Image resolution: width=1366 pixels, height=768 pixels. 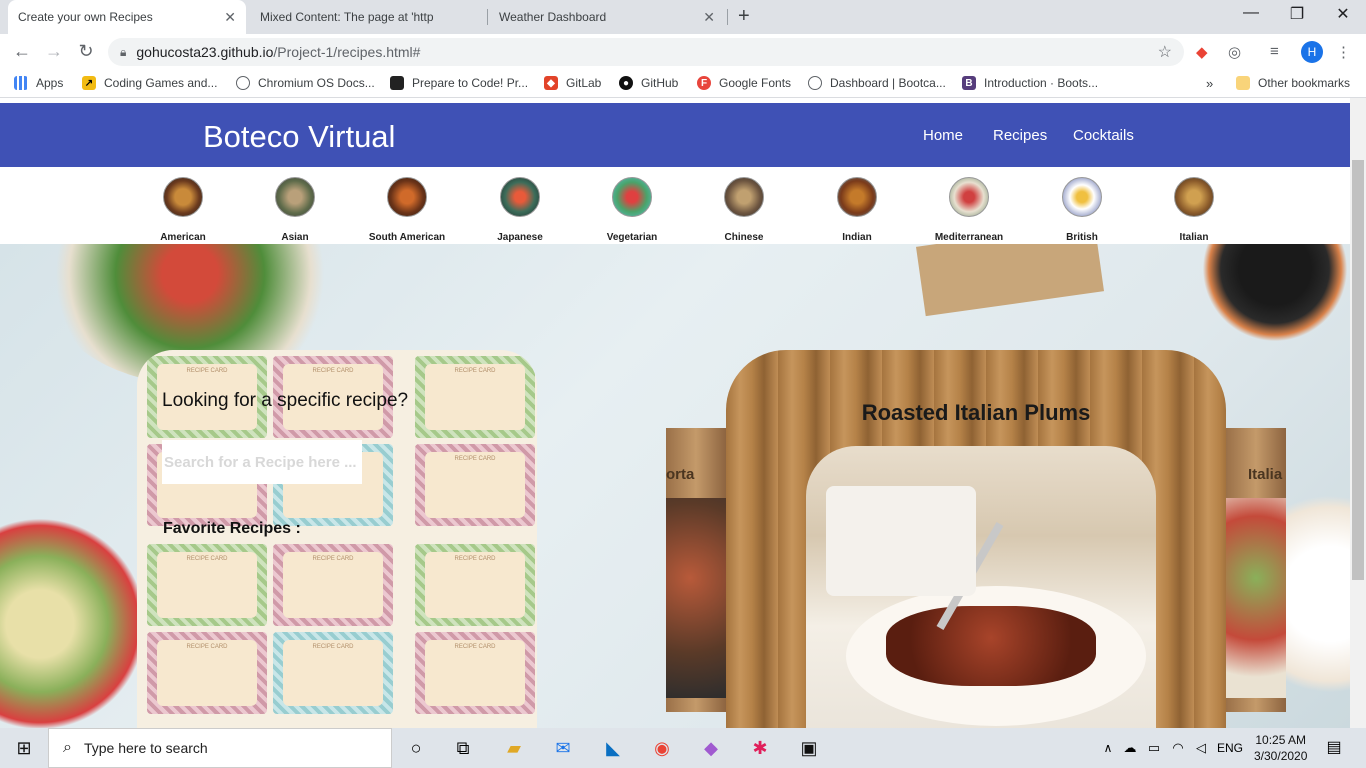 What do you see at coordinates (744, 83) in the screenshot?
I see `bookmark-google-fonts: F Google Fonts` at bounding box center [744, 83].